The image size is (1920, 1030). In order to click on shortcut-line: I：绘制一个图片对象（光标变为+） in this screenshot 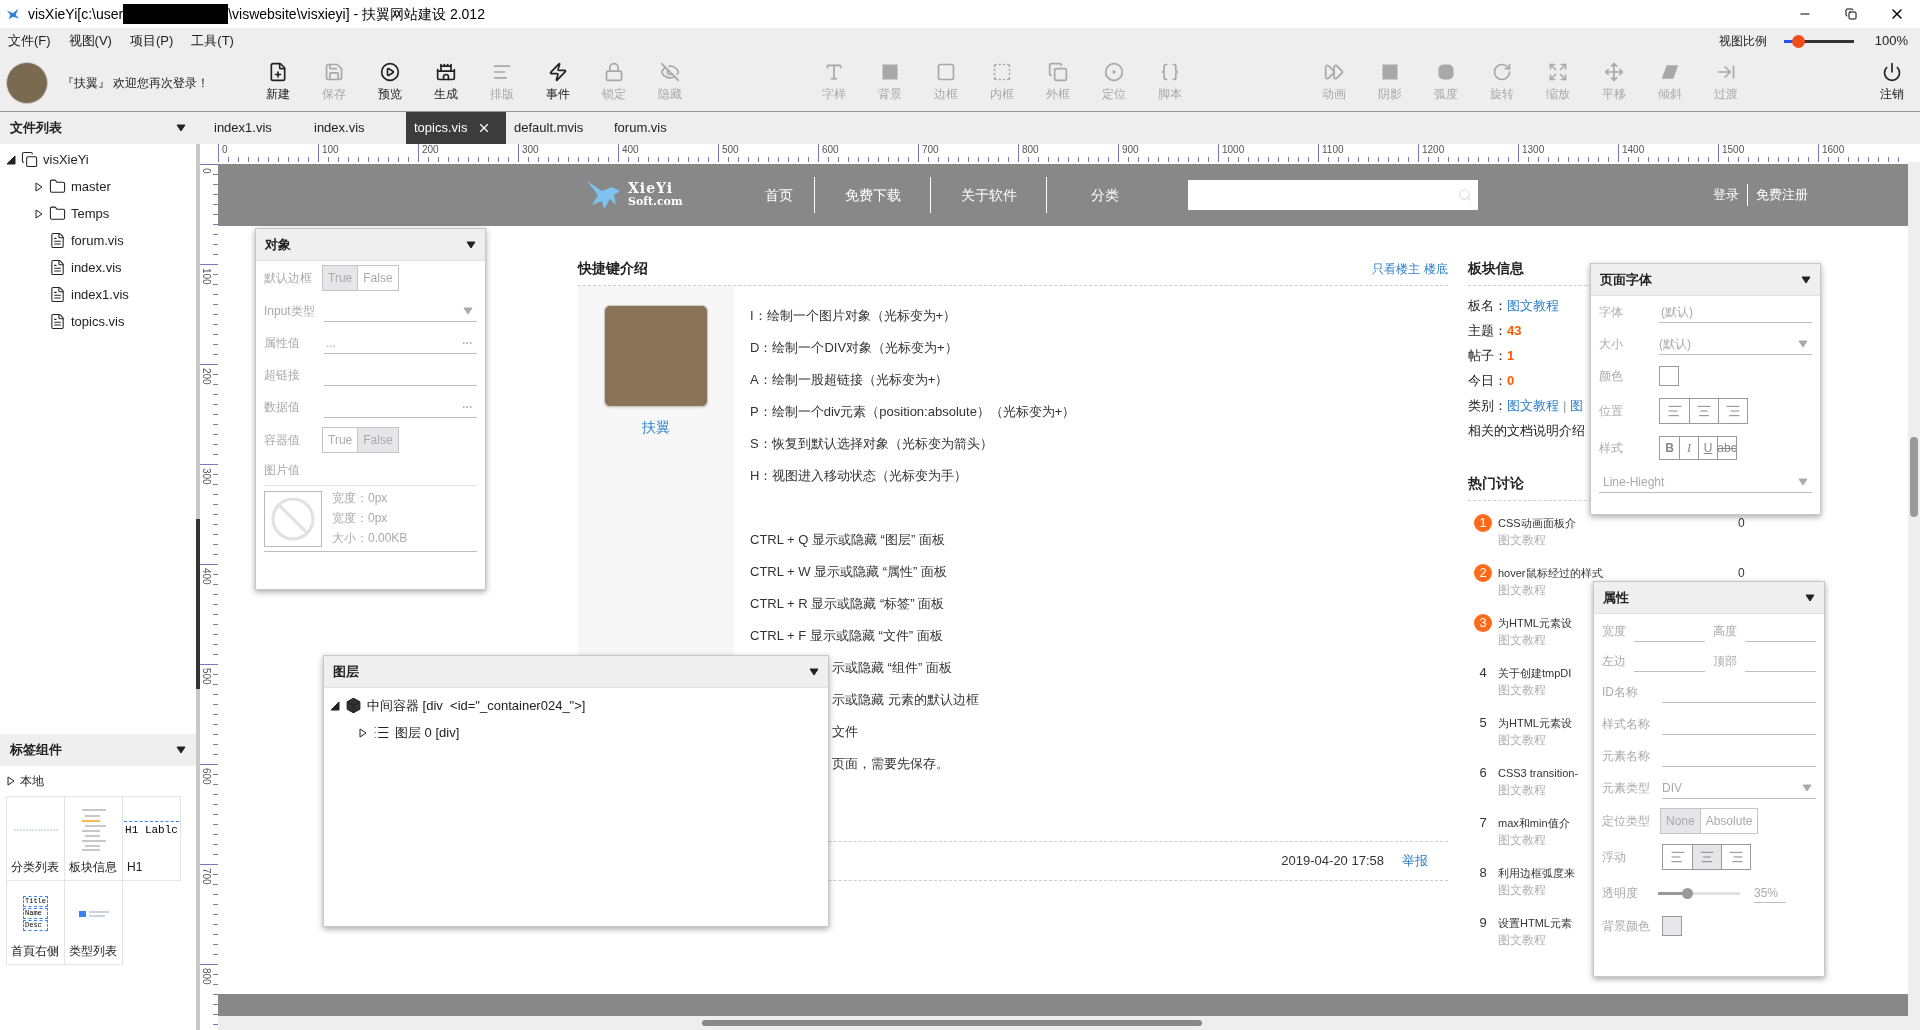, I will do `click(853, 316)`.